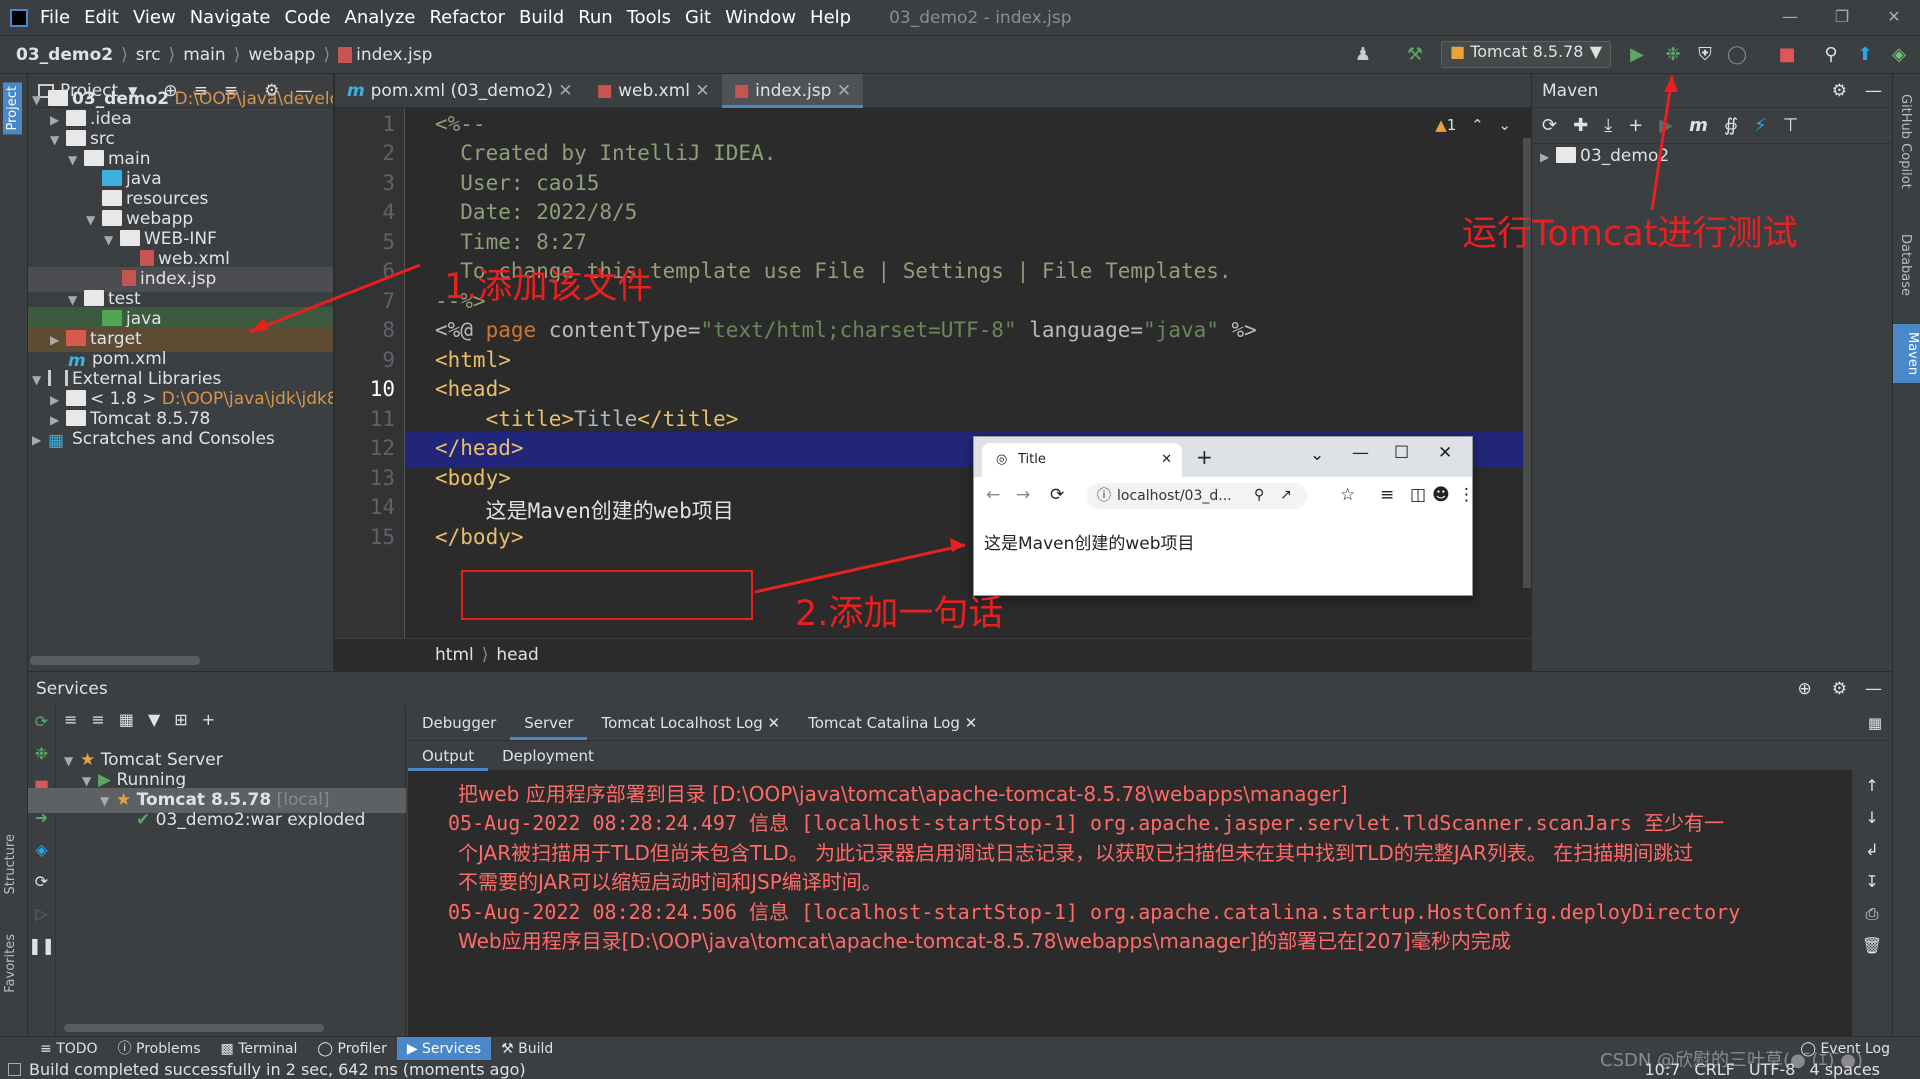 This screenshot has height=1079, width=1920. Describe the element at coordinates (1872, 818) in the screenshot. I see `arrow-down-icon: ↓` at that location.